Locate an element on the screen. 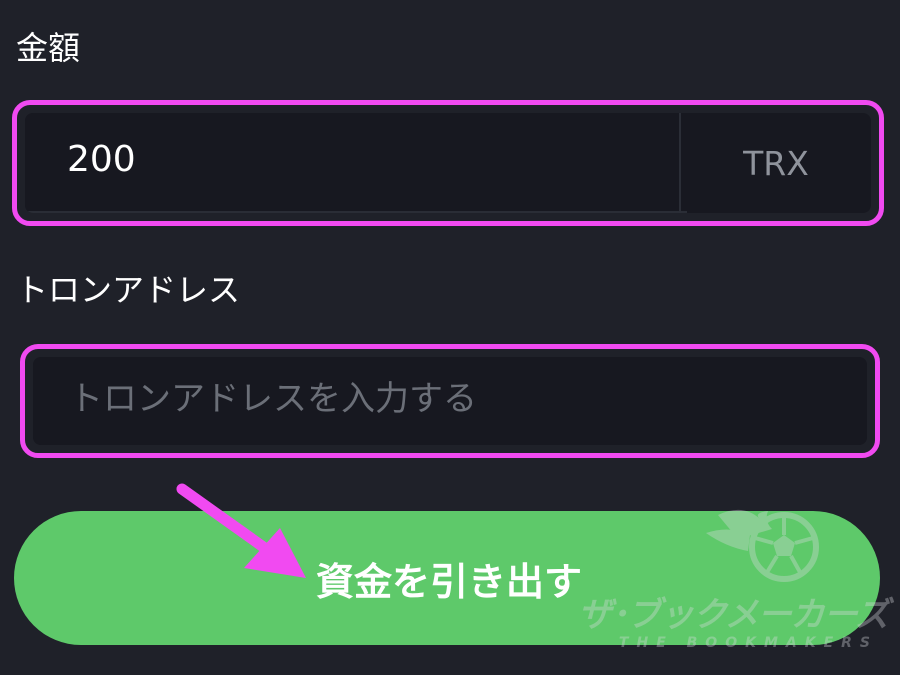 The width and height of the screenshot is (900, 675). address-input-group is located at coordinates (450, 401).